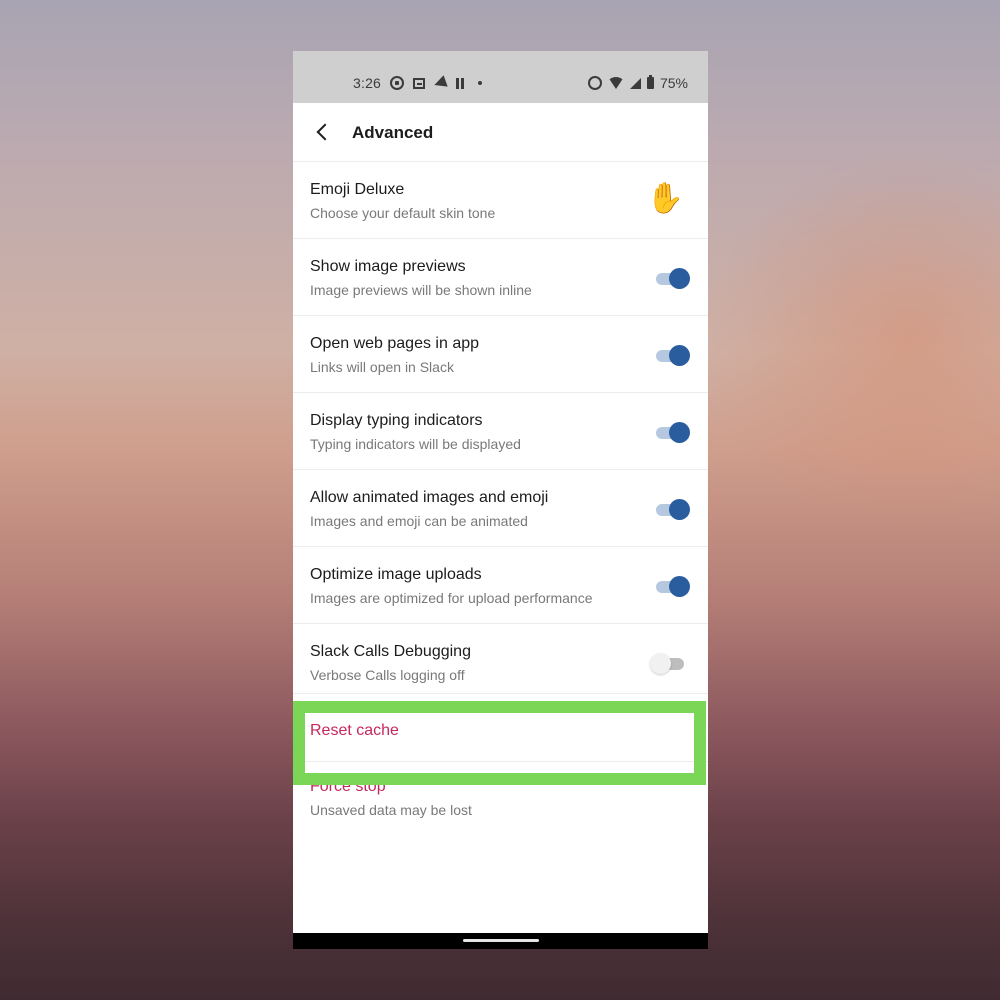 The width and height of the screenshot is (1000, 1000). I want to click on wifi-icon, so click(615, 83).